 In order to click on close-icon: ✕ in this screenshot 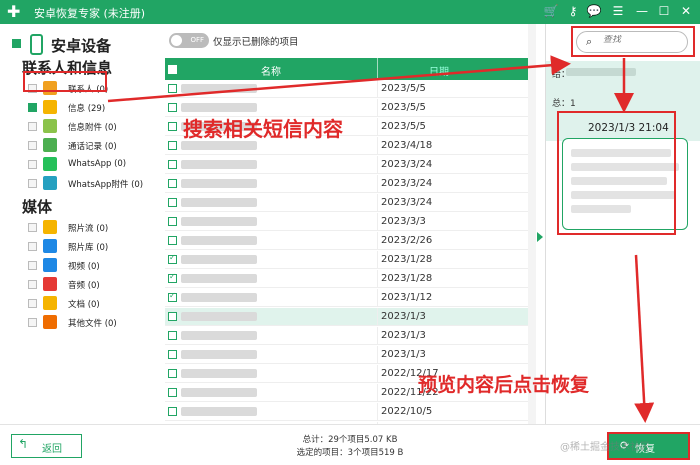, I will do `click(686, 11)`.